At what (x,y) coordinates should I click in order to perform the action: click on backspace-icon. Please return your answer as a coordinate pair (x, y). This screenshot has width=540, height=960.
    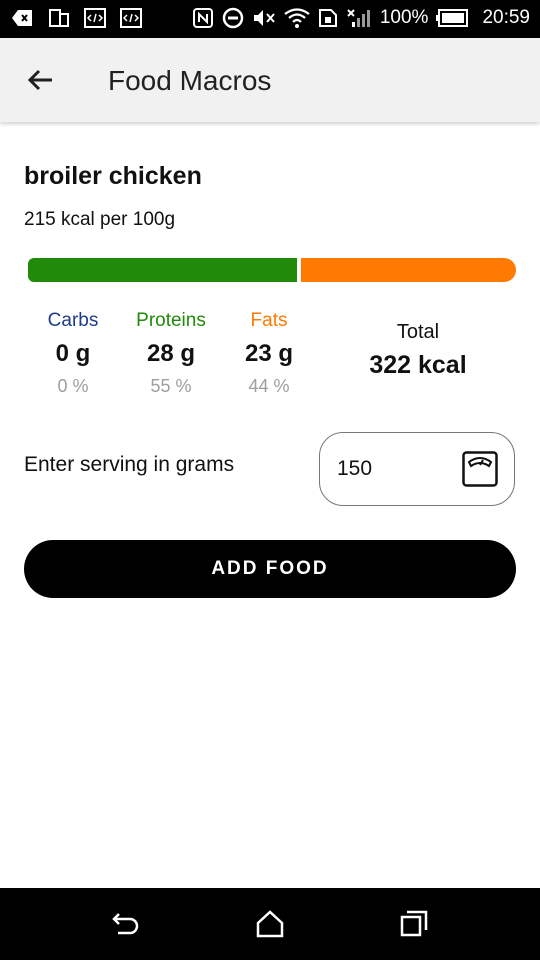
    Looking at the image, I should click on (22, 18).